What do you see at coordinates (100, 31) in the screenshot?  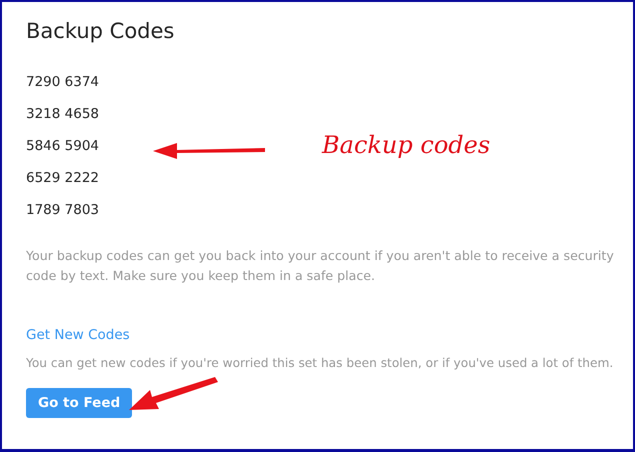 I see `page-title: Backup Codes` at bounding box center [100, 31].